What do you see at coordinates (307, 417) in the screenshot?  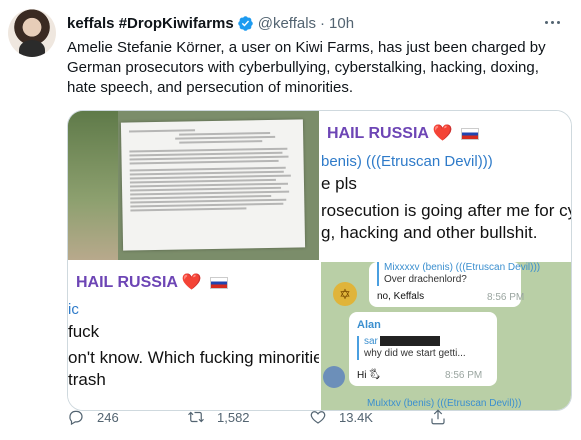 I see `tweet-actions: 246 1,582 13.4K` at bounding box center [307, 417].